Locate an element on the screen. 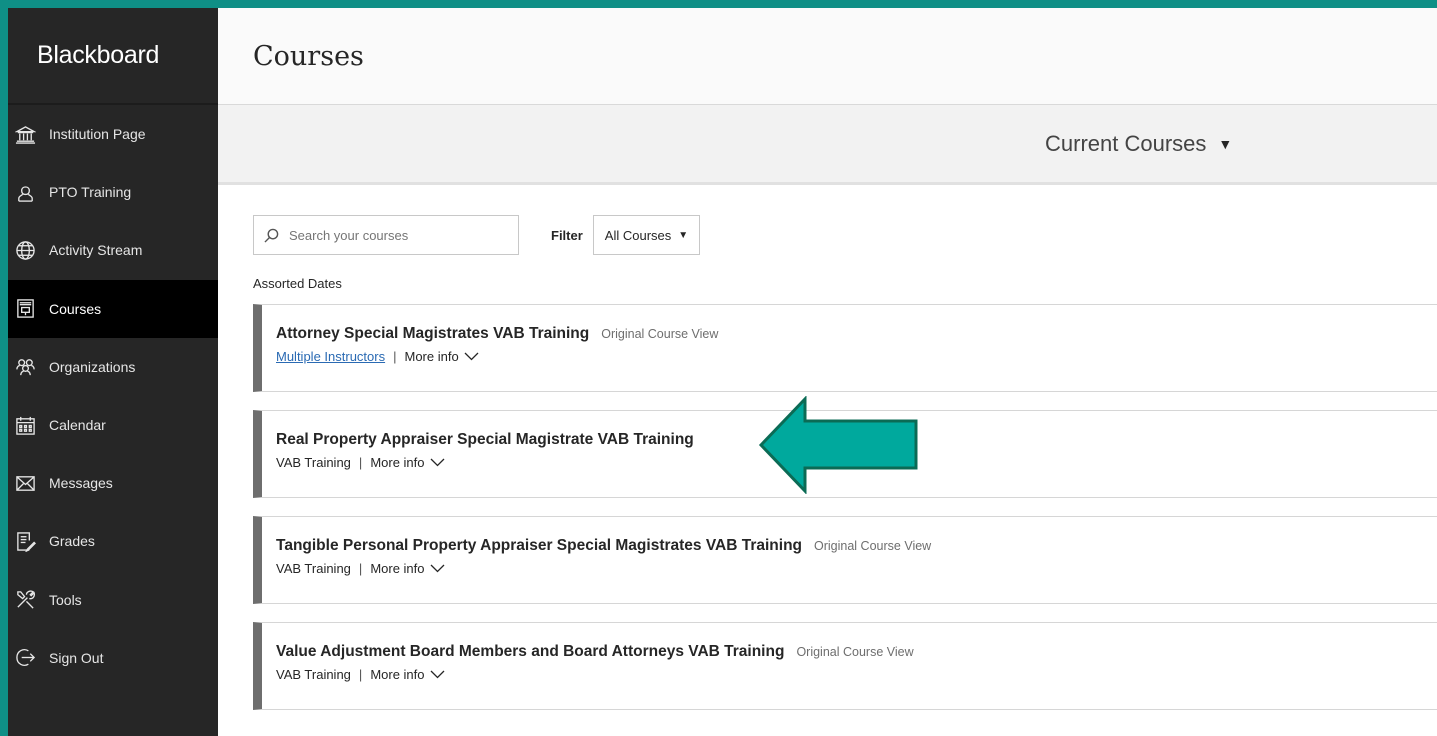  term-label: Current Courses is located at coordinates (1126, 143).